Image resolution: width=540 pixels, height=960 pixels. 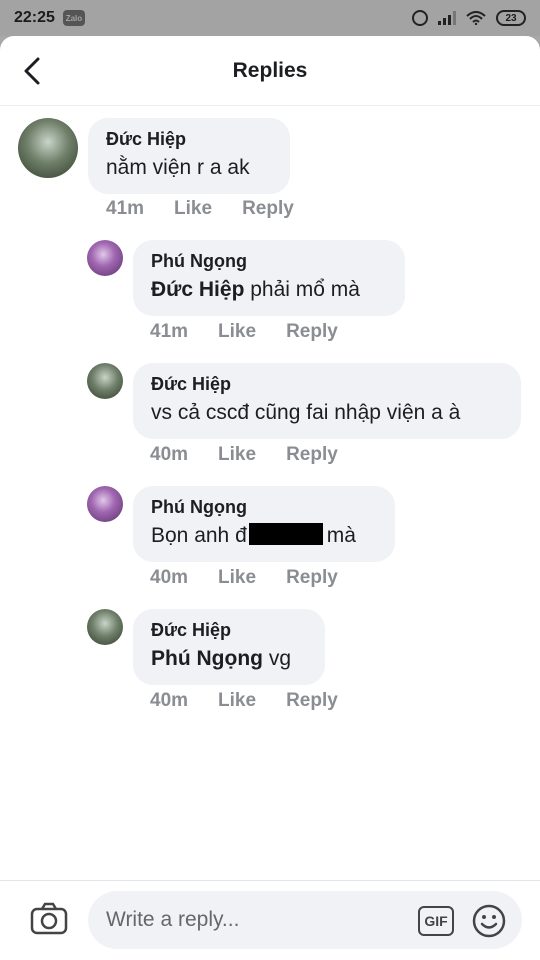 What do you see at coordinates (270, 18) in the screenshot?
I see `status-bar: 22:25 Zalo 23` at bounding box center [270, 18].